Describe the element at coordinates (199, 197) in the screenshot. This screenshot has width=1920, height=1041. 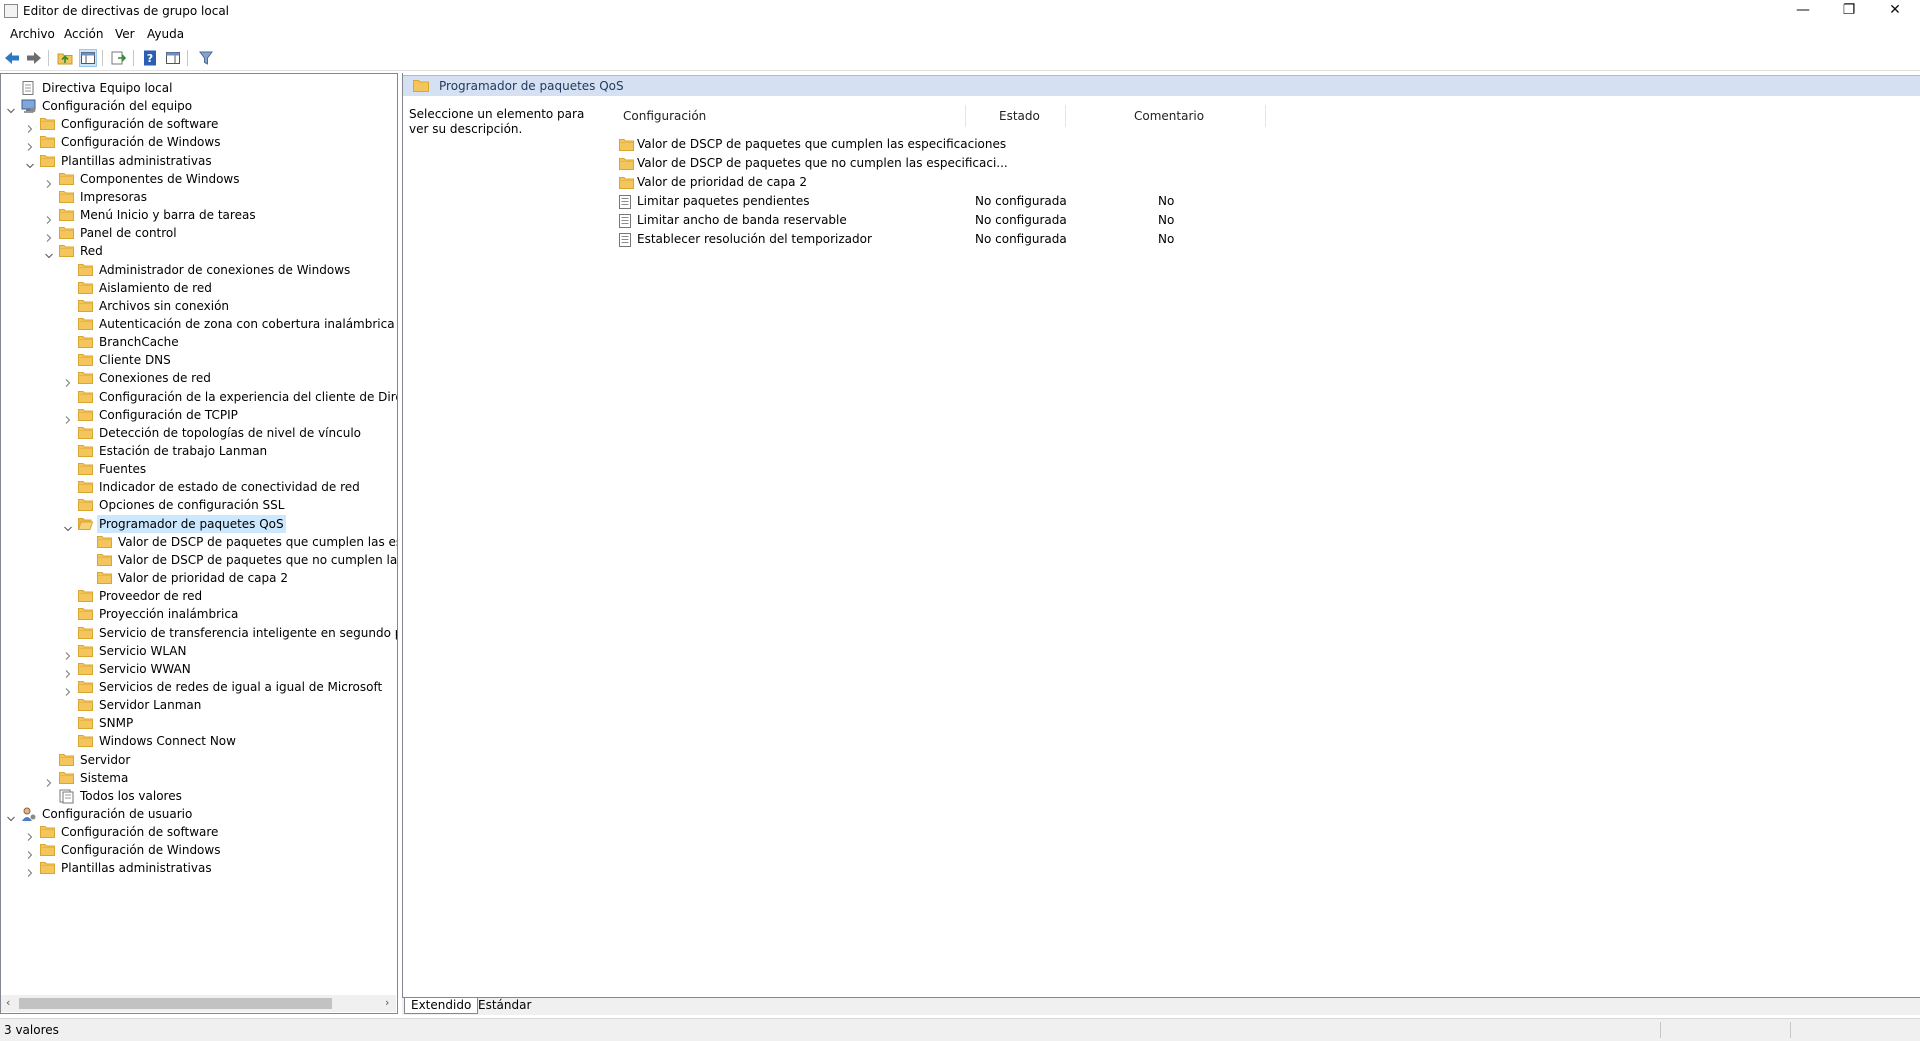
I see `tree-item-impresoras: Impresoras` at that location.